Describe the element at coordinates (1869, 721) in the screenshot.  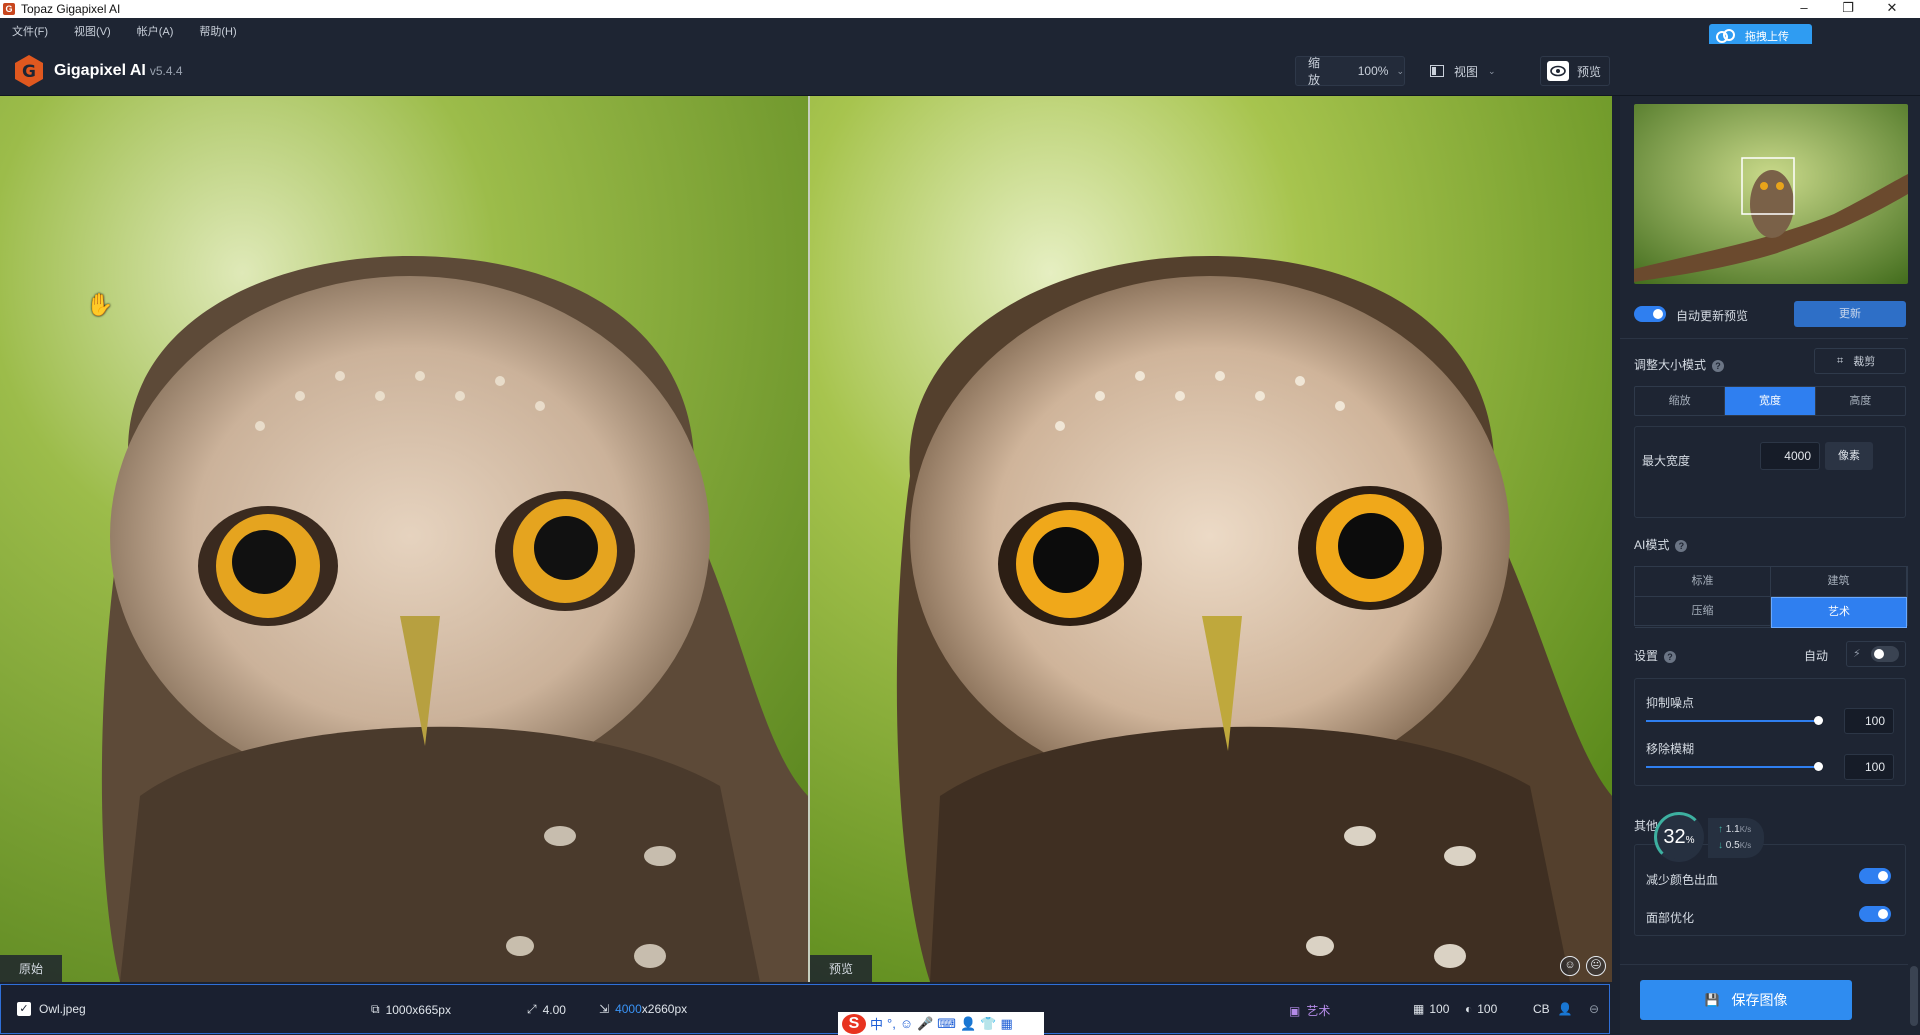
I see `noise-input: 100` at that location.